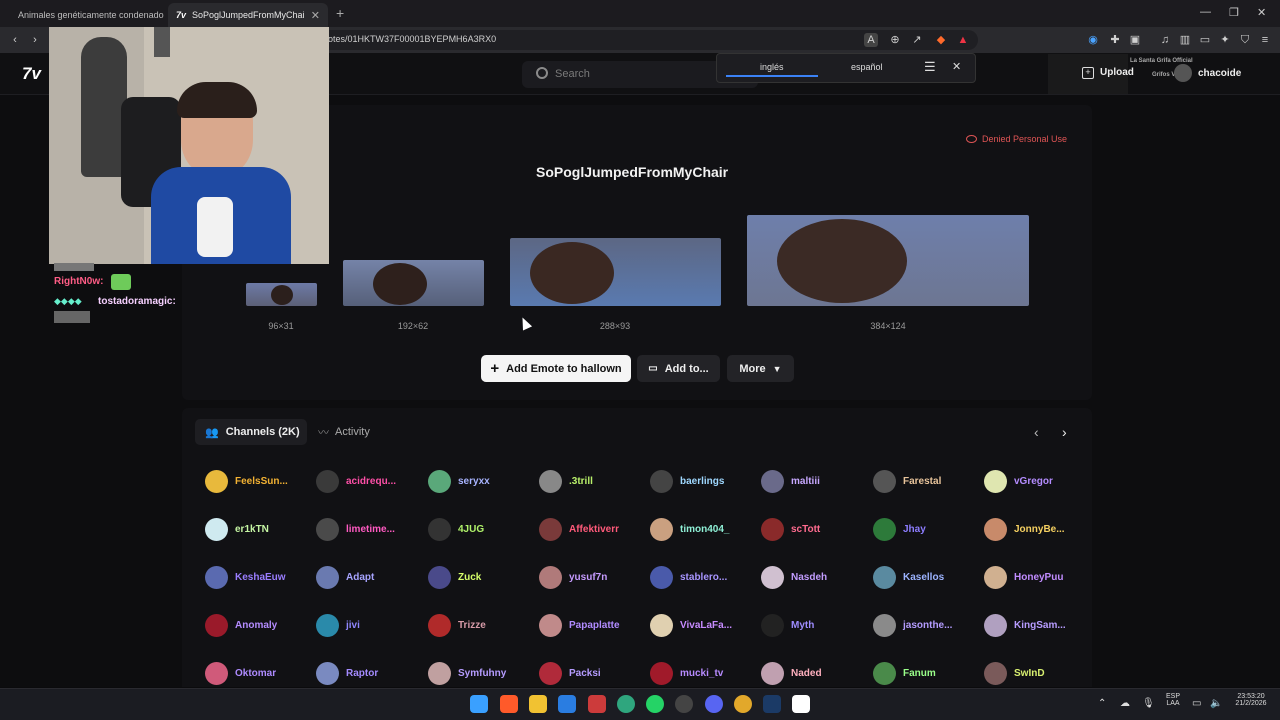 This screenshot has width=1280, height=720. What do you see at coordinates (655, 704) in the screenshot?
I see `whatsapp-icon` at bounding box center [655, 704].